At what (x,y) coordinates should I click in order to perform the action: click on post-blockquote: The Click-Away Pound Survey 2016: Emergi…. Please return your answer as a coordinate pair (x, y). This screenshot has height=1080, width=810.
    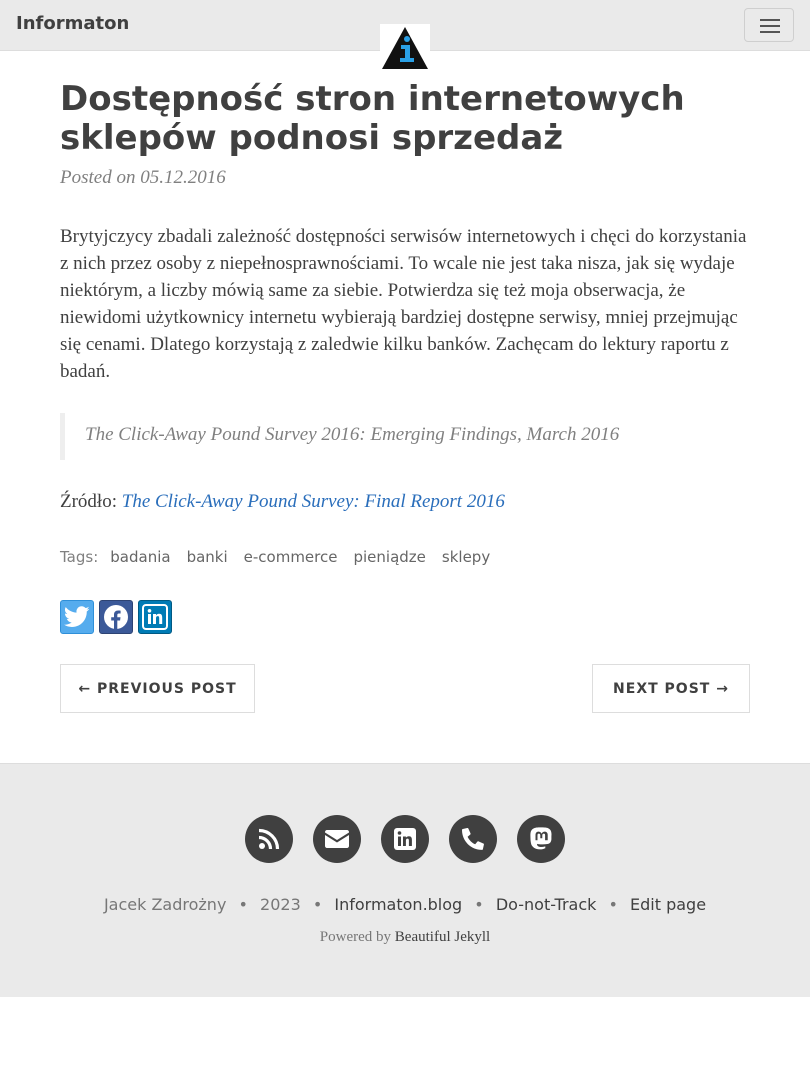
    Looking at the image, I should click on (405, 436).